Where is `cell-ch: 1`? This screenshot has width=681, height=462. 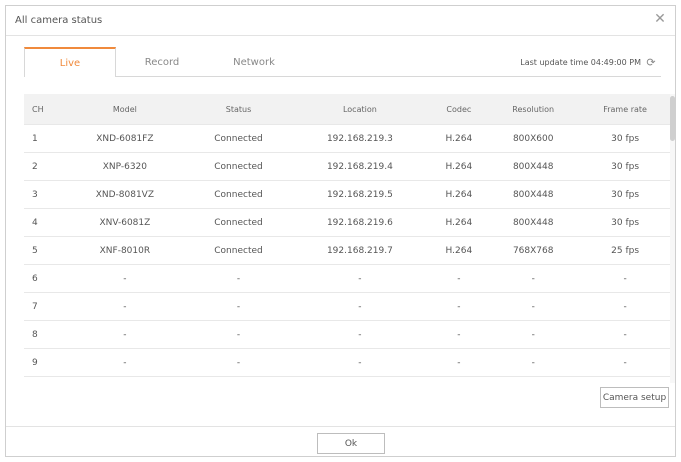
cell-ch: 1 is located at coordinates (43, 138).